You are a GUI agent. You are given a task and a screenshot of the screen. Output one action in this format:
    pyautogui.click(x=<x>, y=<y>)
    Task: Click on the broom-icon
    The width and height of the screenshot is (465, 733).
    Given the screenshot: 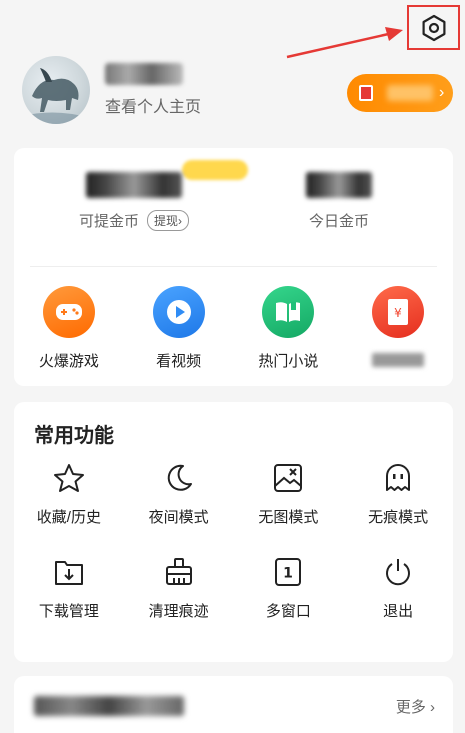 What is the action you would take?
    pyautogui.click(x=179, y=572)
    